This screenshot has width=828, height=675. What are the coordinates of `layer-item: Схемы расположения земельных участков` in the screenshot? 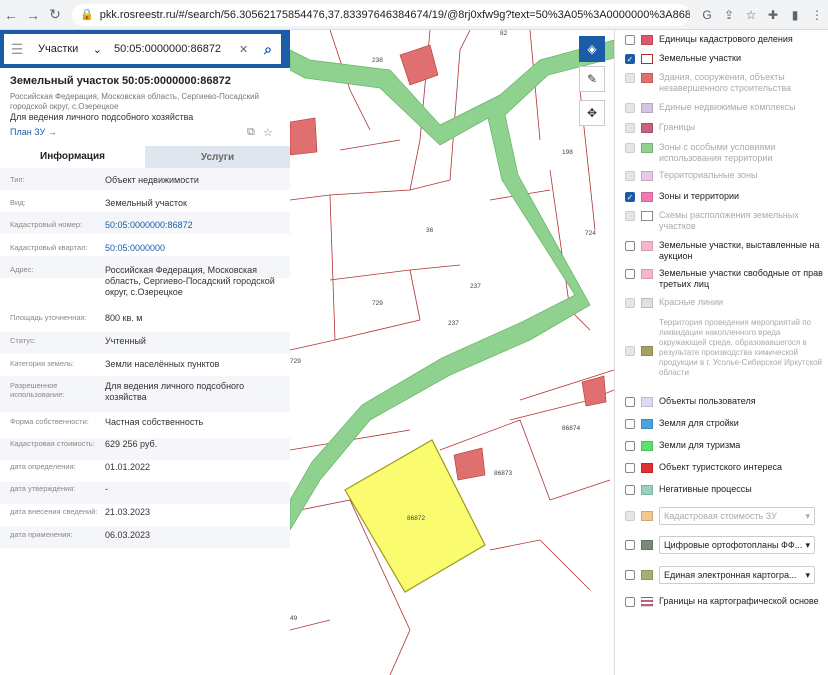 It's located at (725, 221).